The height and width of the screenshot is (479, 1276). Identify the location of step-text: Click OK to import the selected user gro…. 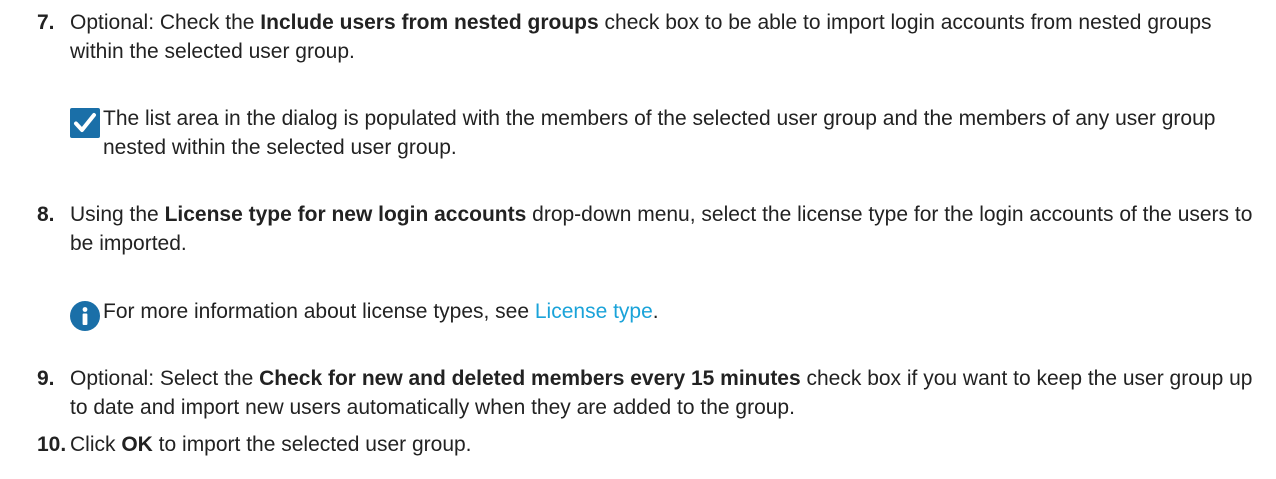
(271, 444).